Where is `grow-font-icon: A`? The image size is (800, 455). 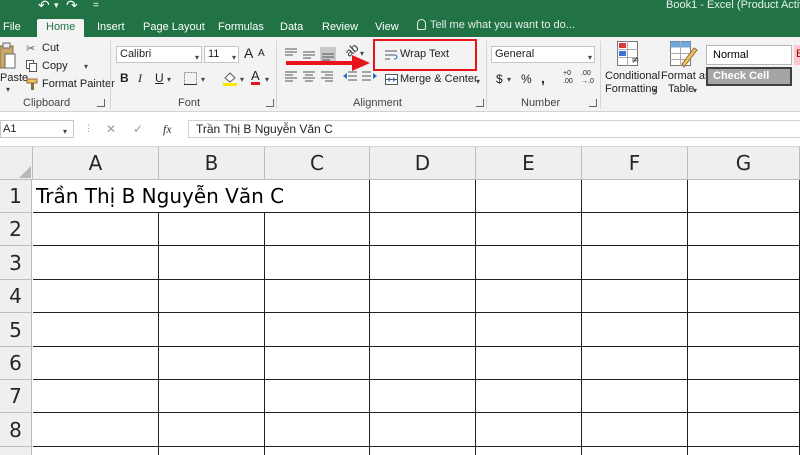 grow-font-icon: A is located at coordinates (248, 53).